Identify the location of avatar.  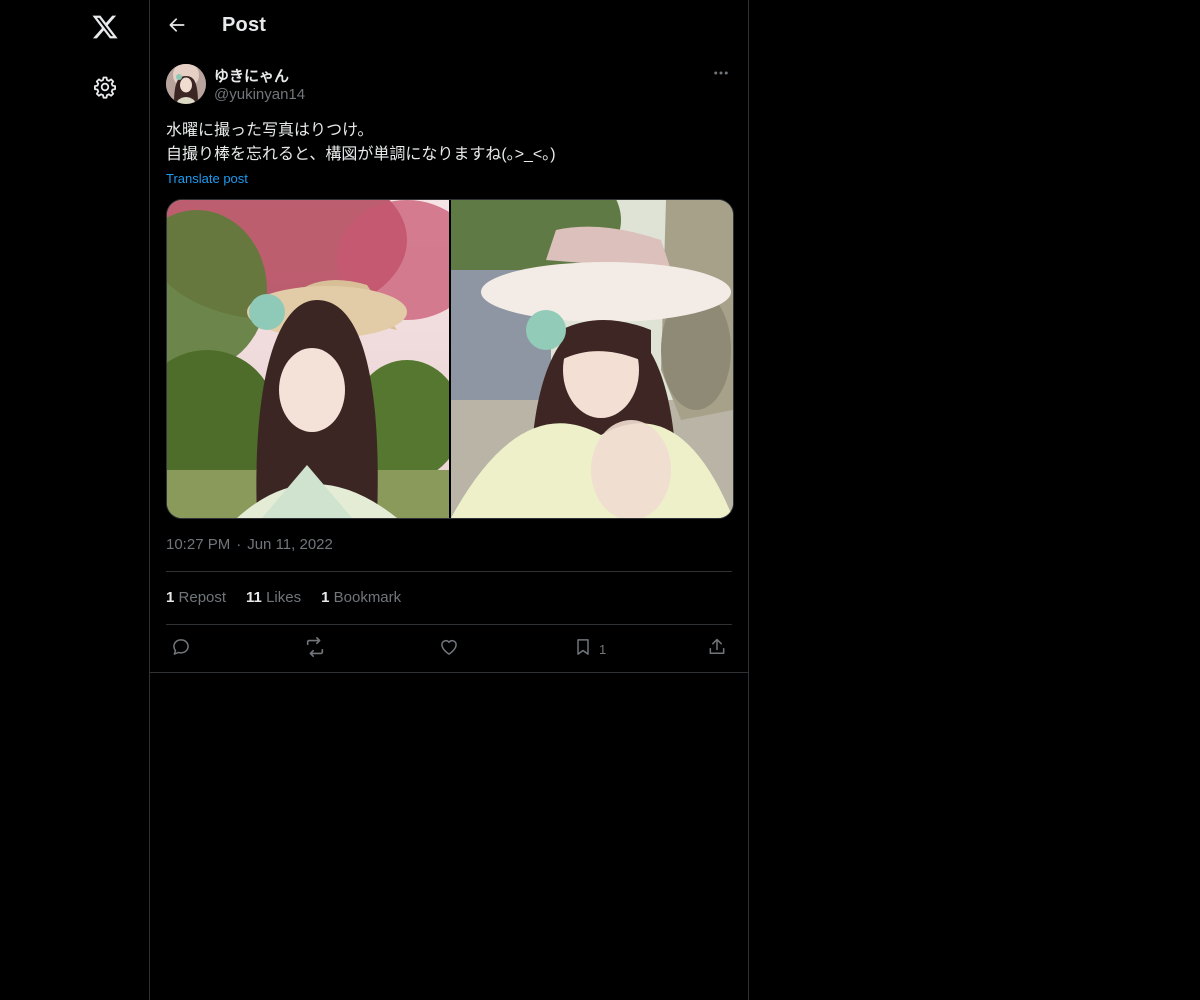
(186, 84).